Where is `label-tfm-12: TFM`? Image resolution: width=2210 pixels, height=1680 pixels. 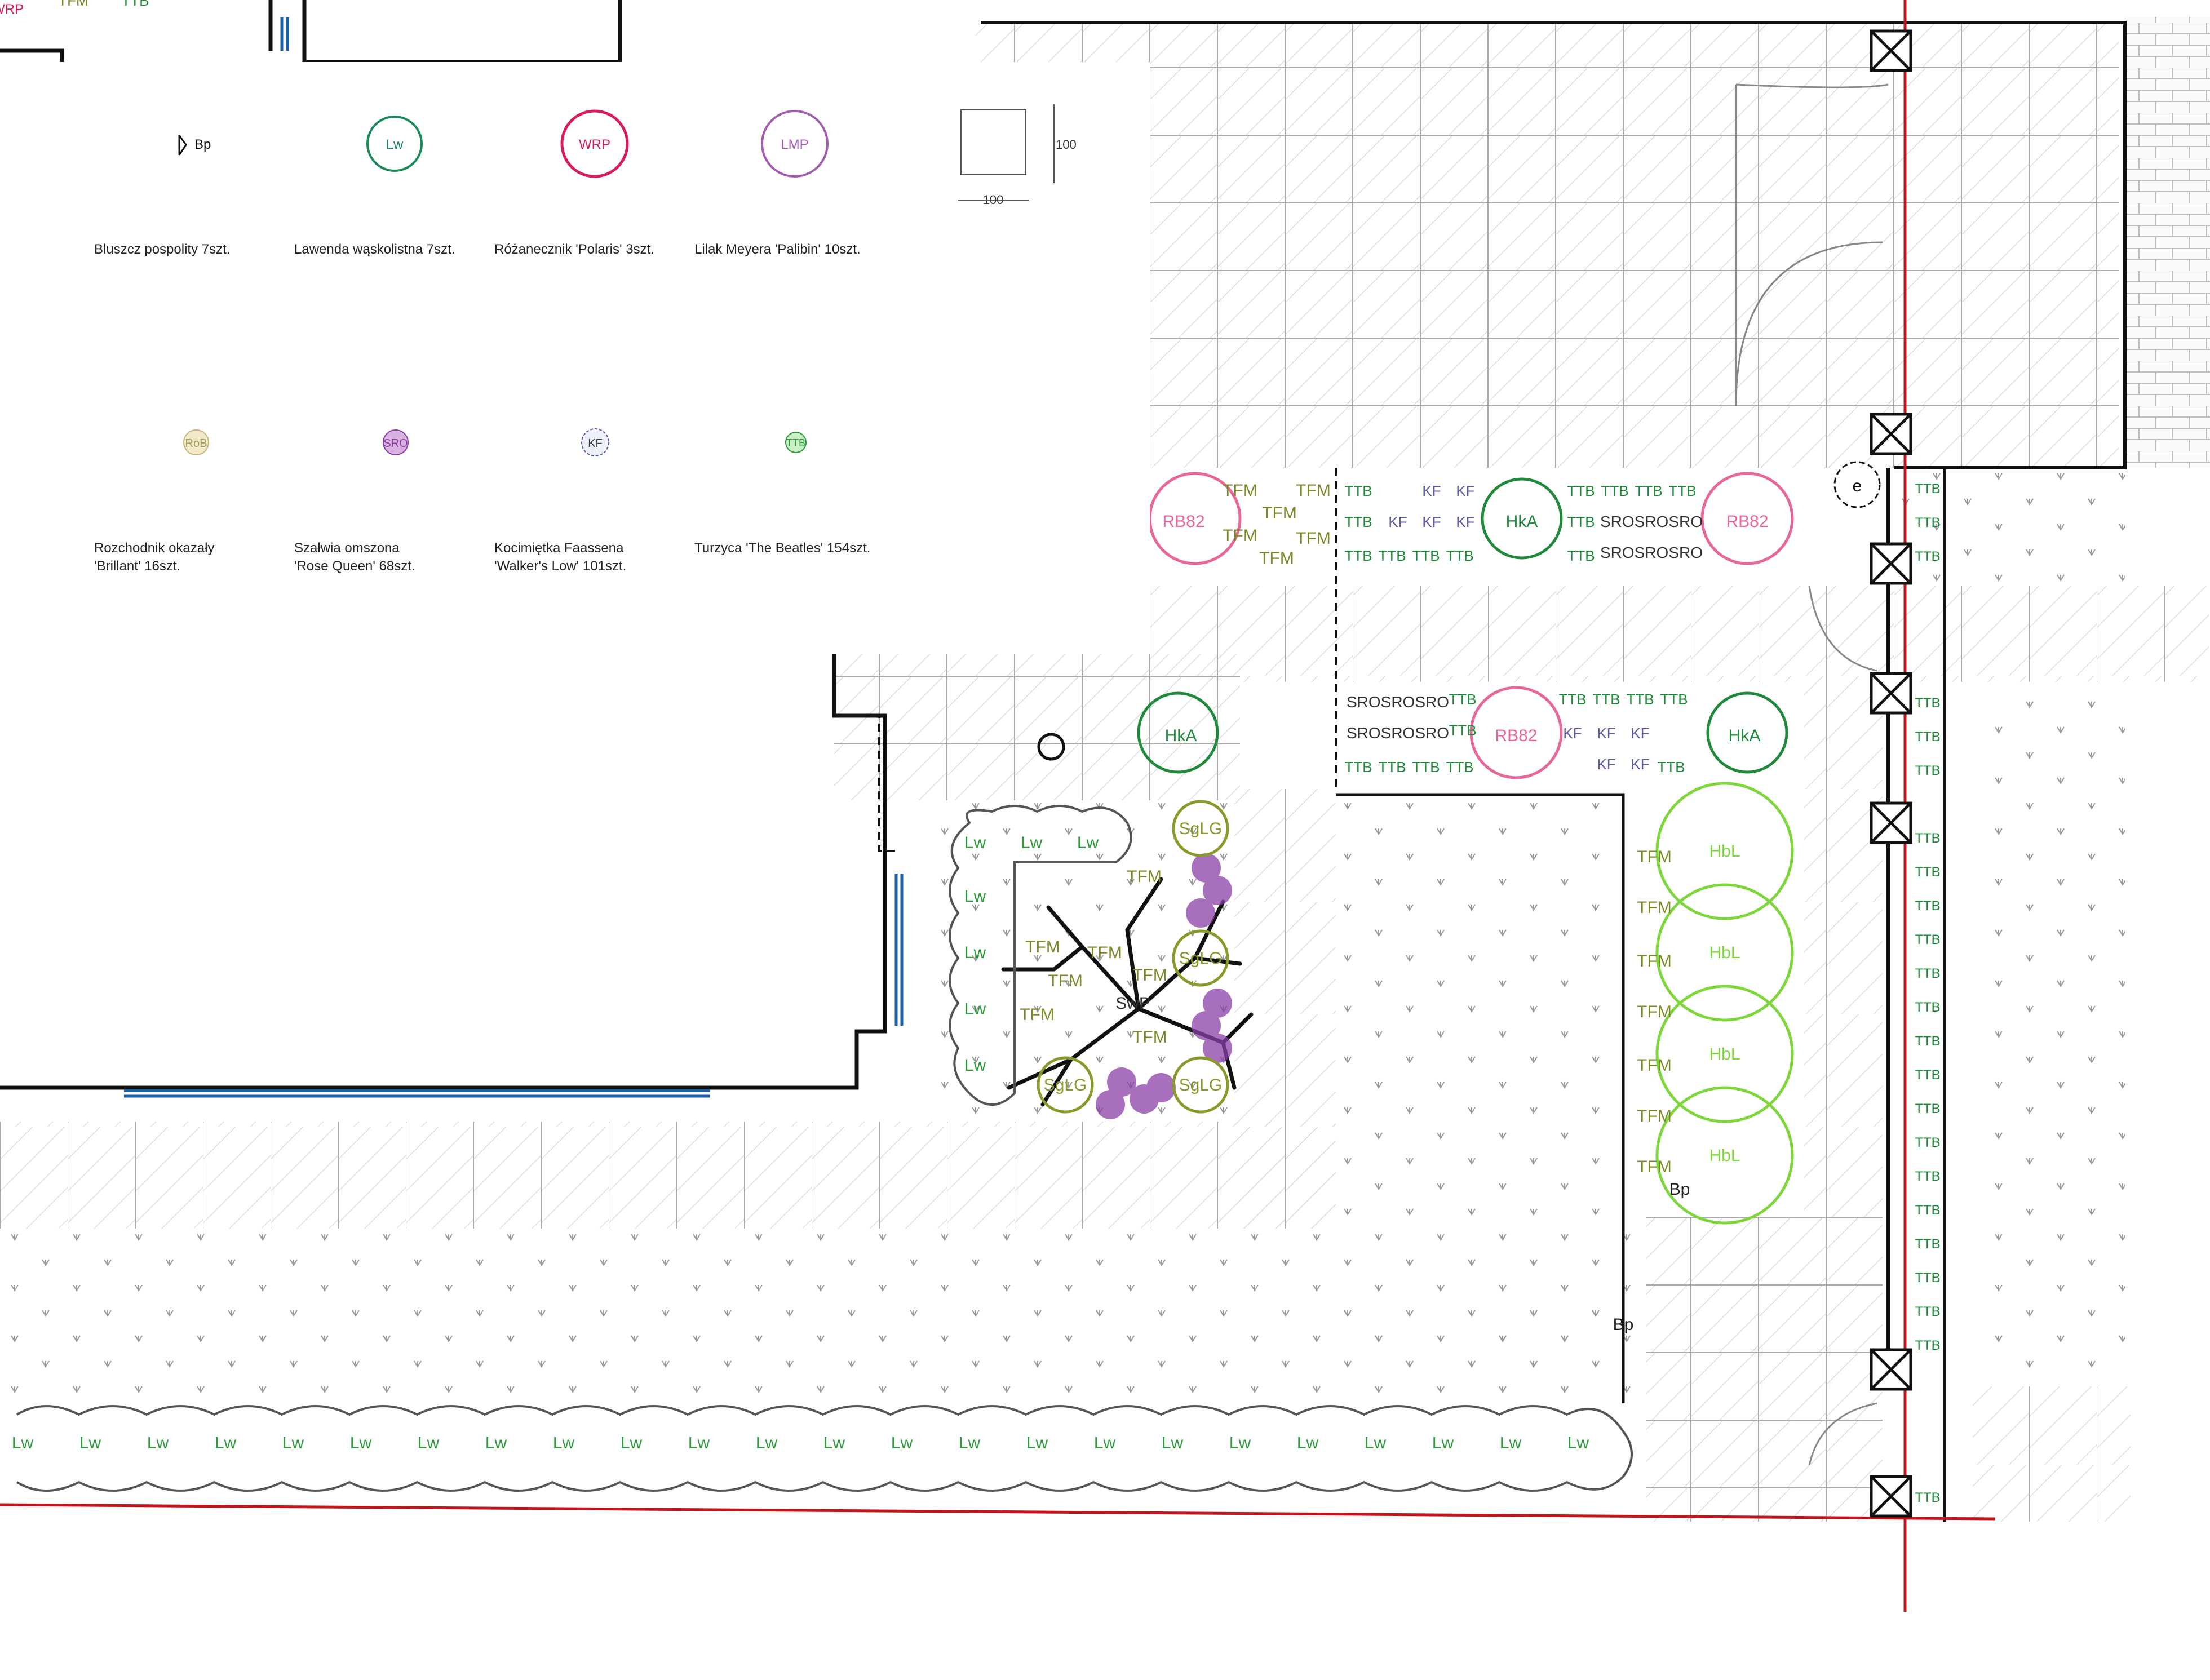 label-tfm-12: TFM is located at coordinates (1313, 538).